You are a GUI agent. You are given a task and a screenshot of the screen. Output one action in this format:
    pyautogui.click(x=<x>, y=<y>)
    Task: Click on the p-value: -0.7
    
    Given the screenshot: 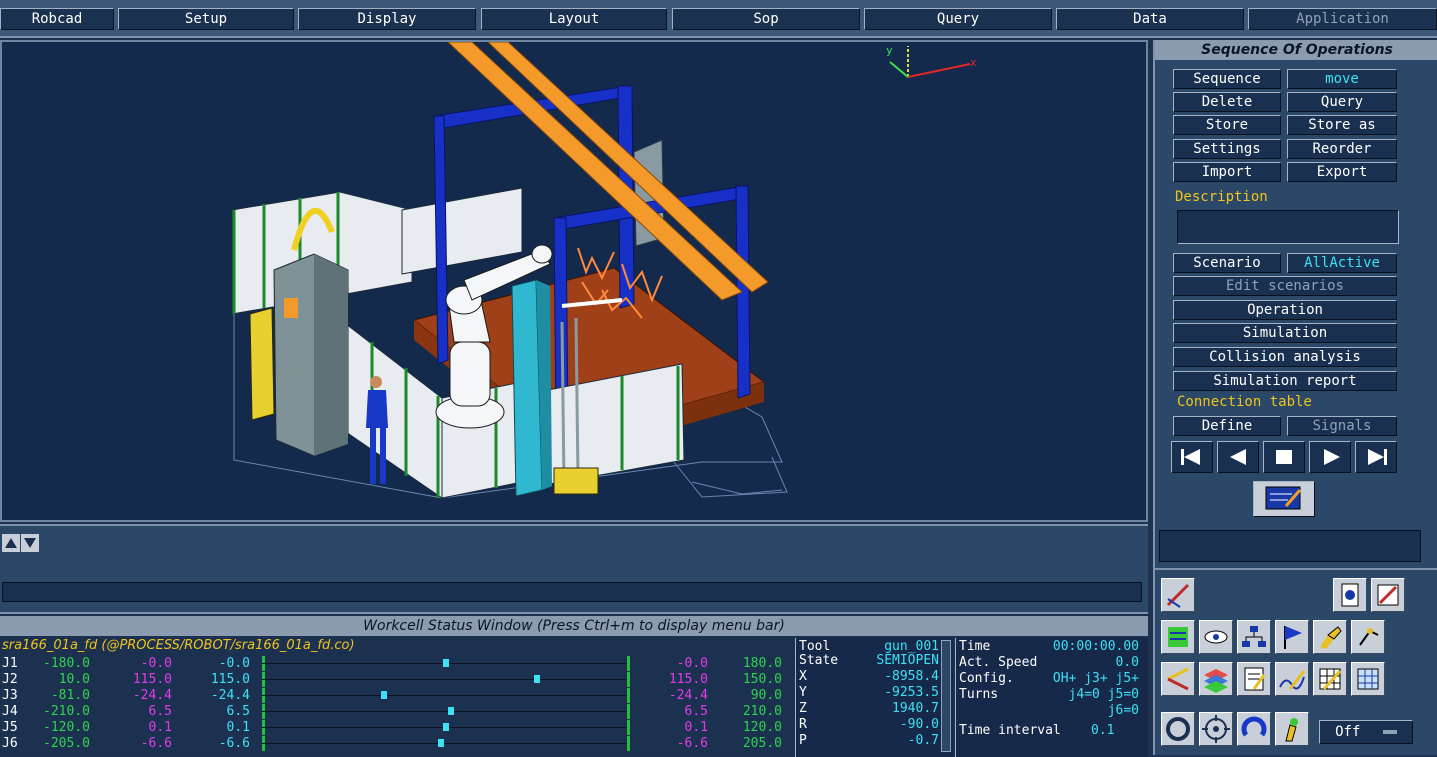 What is the action you would take?
    pyautogui.click(x=923, y=740)
    